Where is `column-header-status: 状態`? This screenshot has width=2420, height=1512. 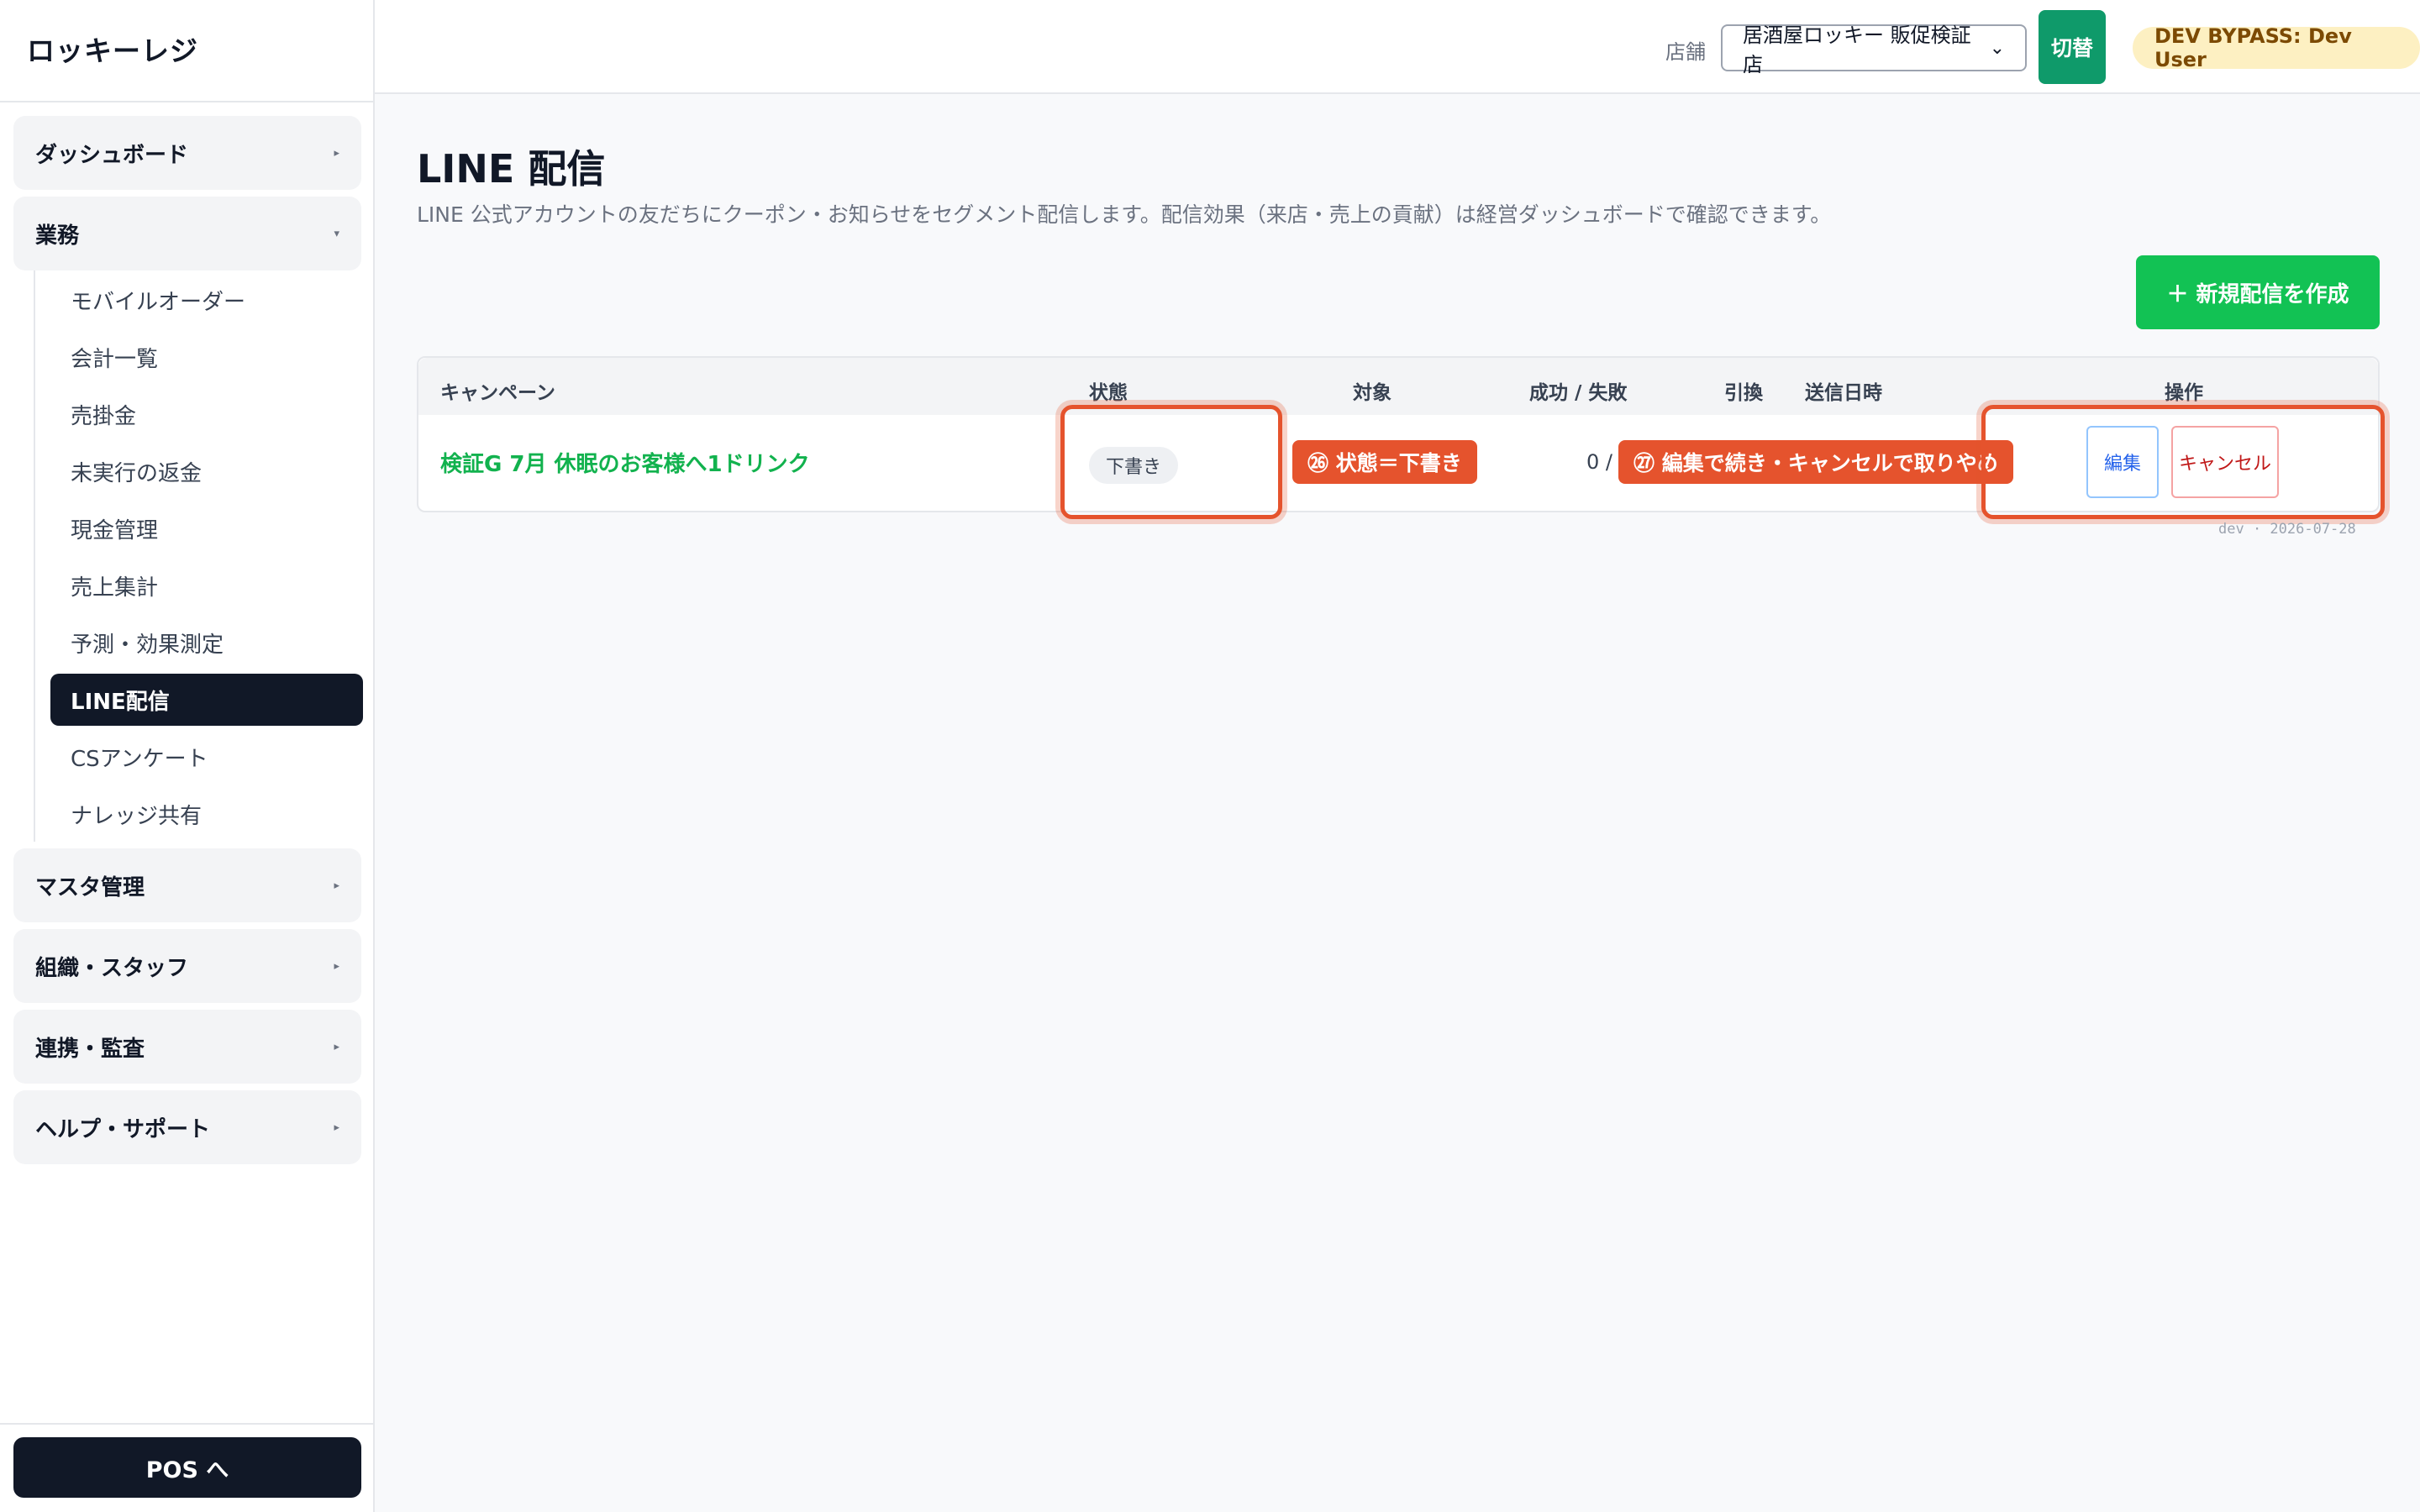
column-header-status: 状態 is located at coordinates (1108, 393).